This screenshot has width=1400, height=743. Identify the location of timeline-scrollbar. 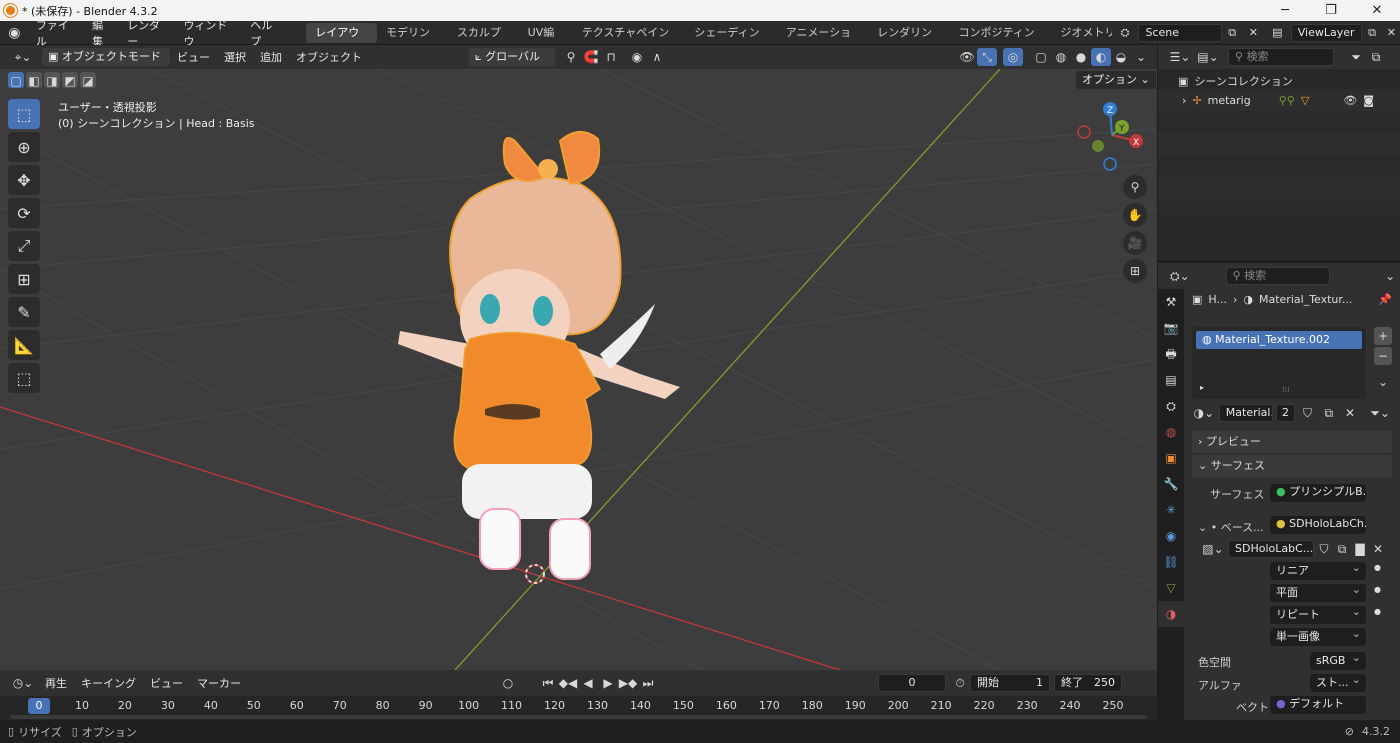
(578, 717).